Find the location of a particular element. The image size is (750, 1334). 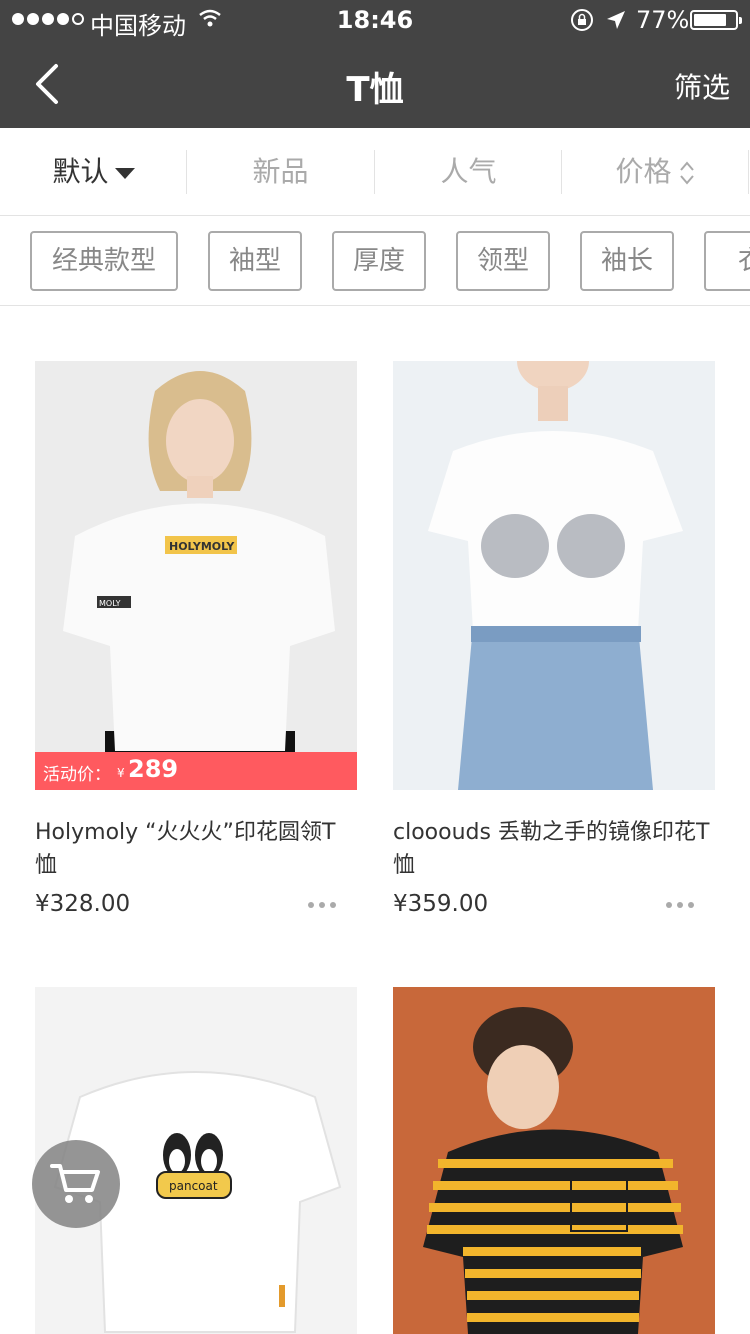

shopping-cart-icon is located at coordinates (75, 1183).